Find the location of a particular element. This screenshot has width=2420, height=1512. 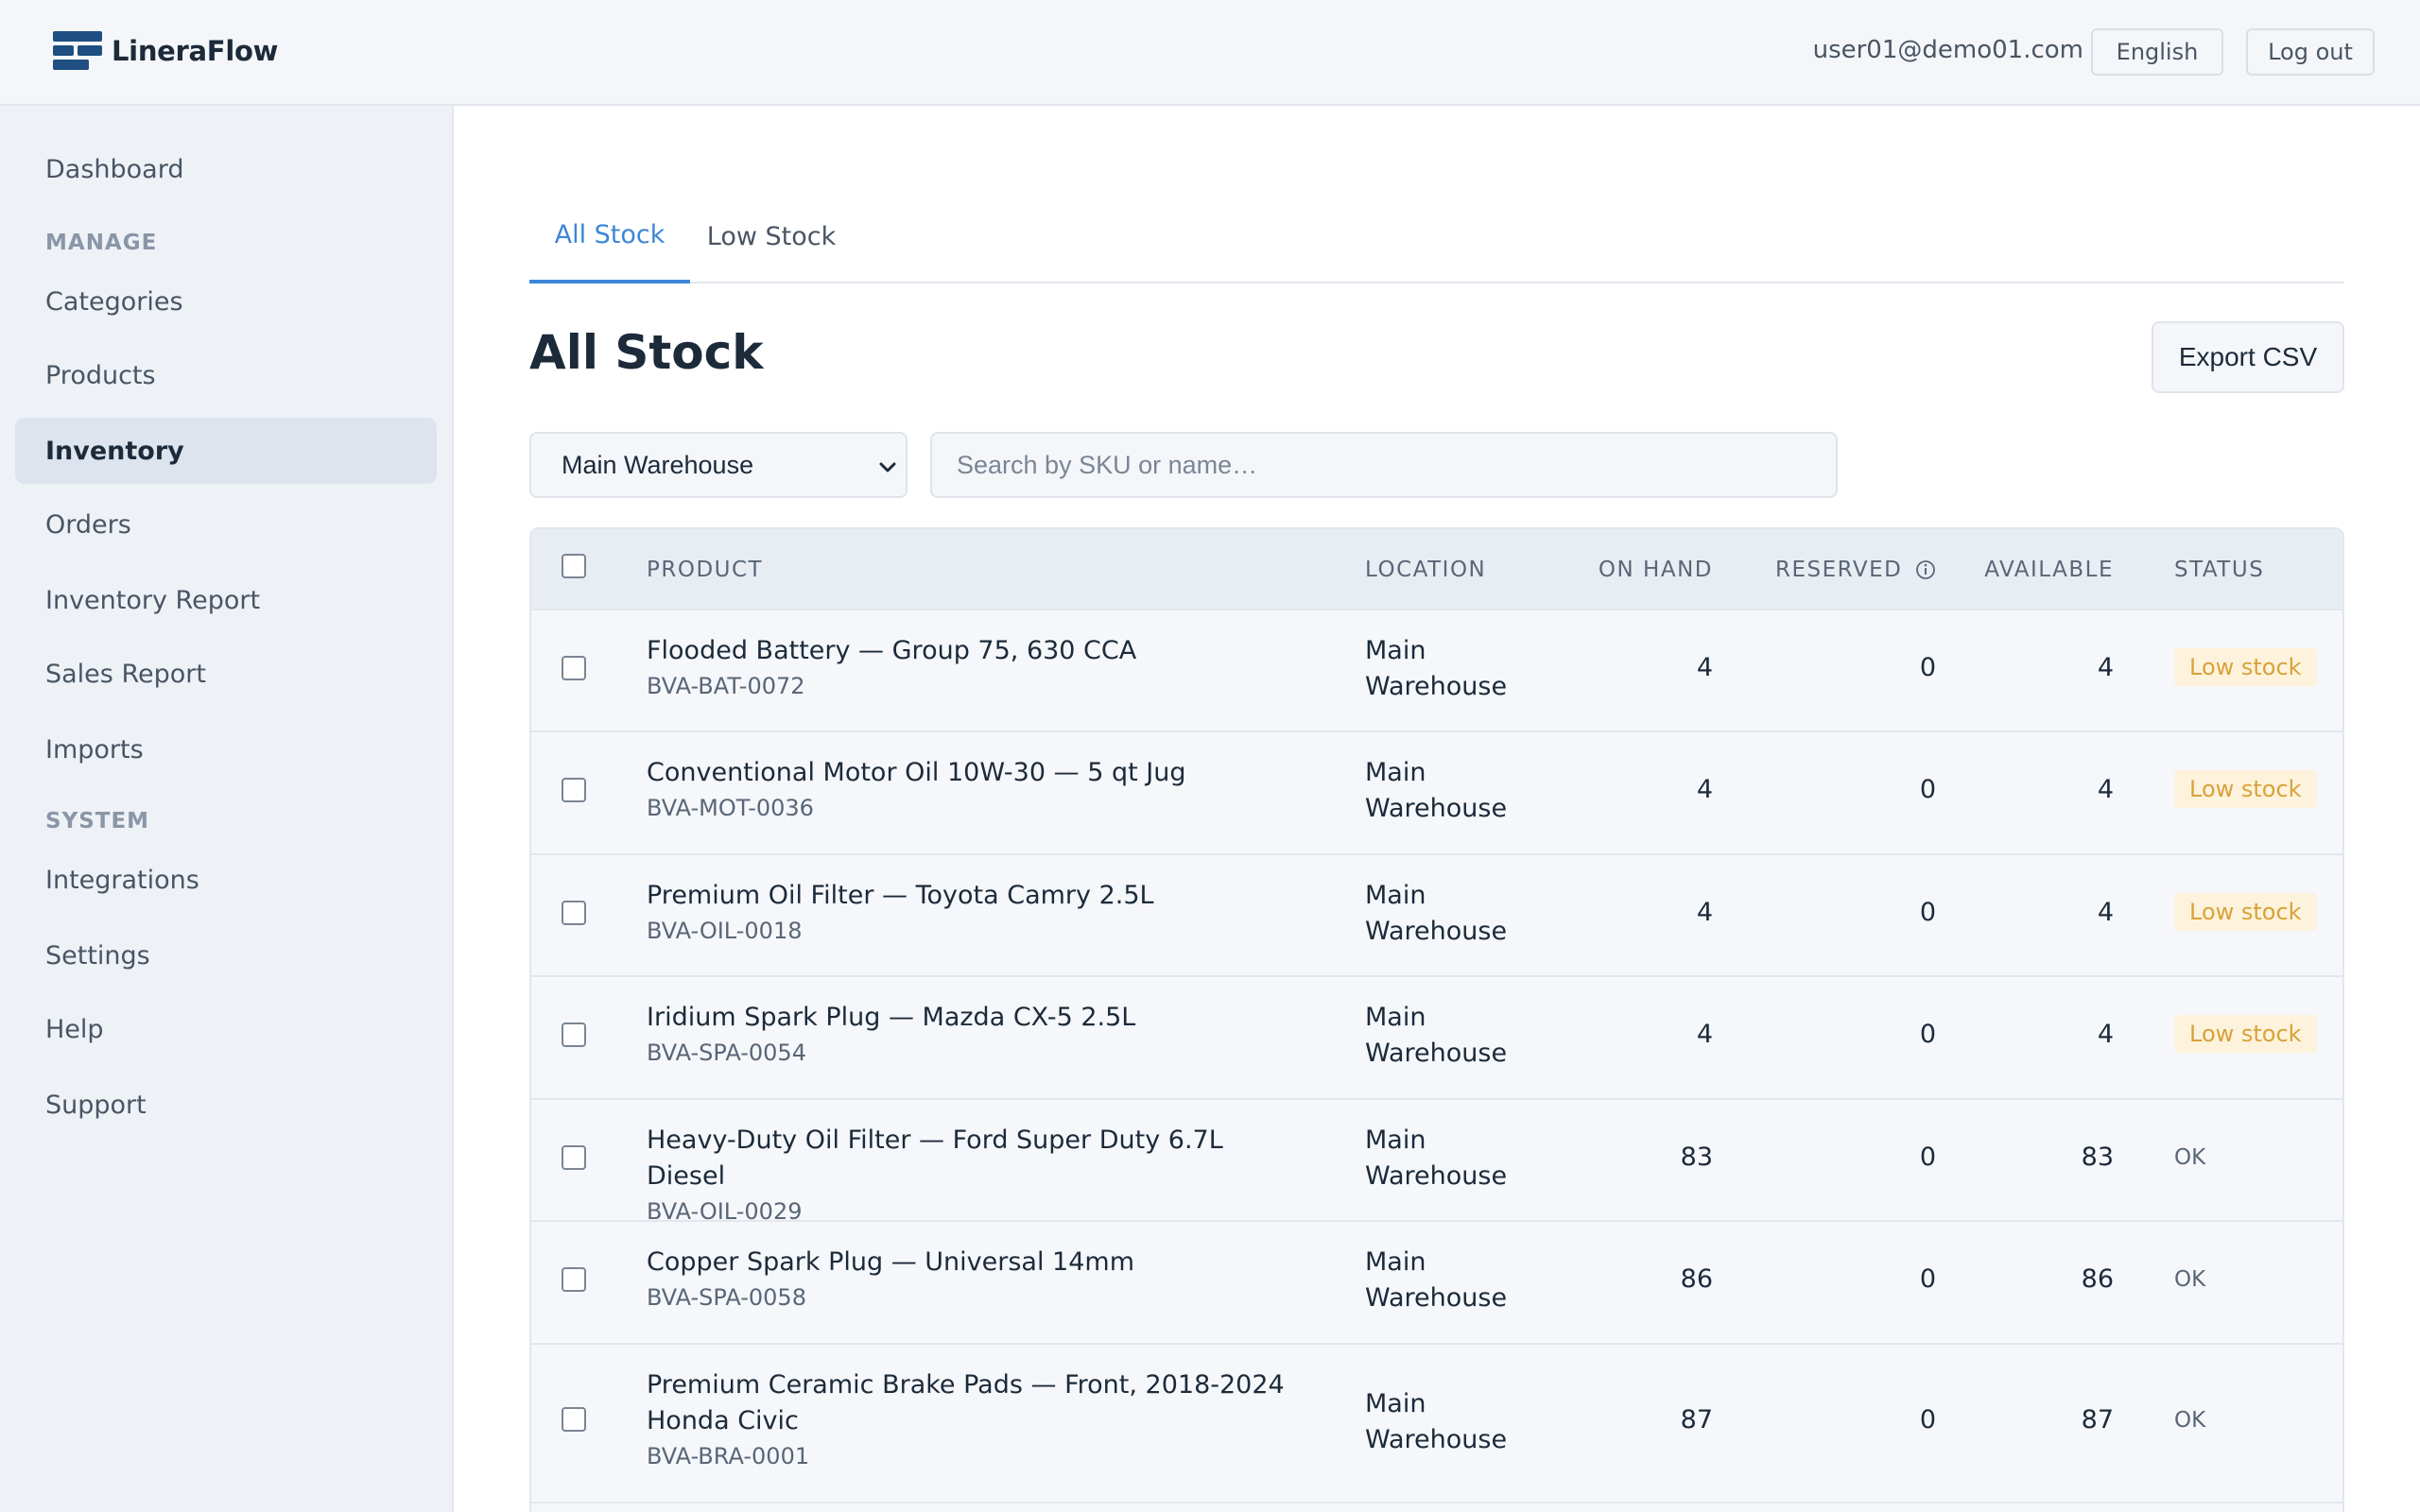

column-header-available: AVAILABLE is located at coordinates (2019, 569).